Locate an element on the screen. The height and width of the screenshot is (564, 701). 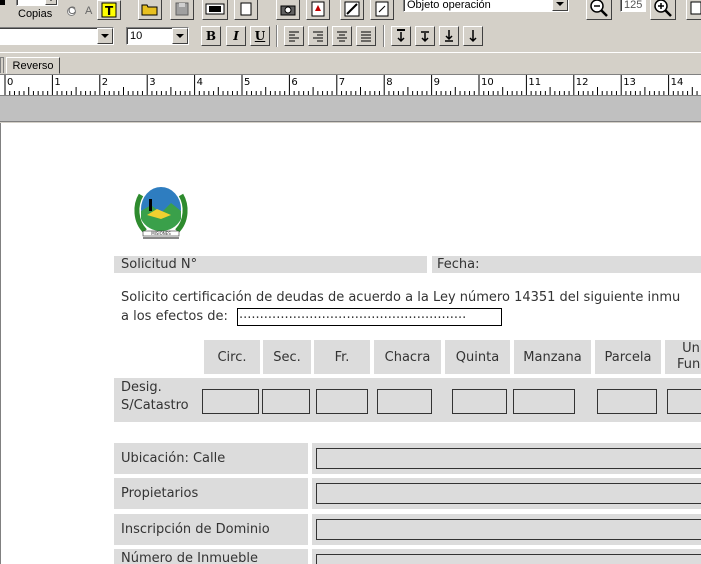
svg-text: T is located at coordinates (109, 11).